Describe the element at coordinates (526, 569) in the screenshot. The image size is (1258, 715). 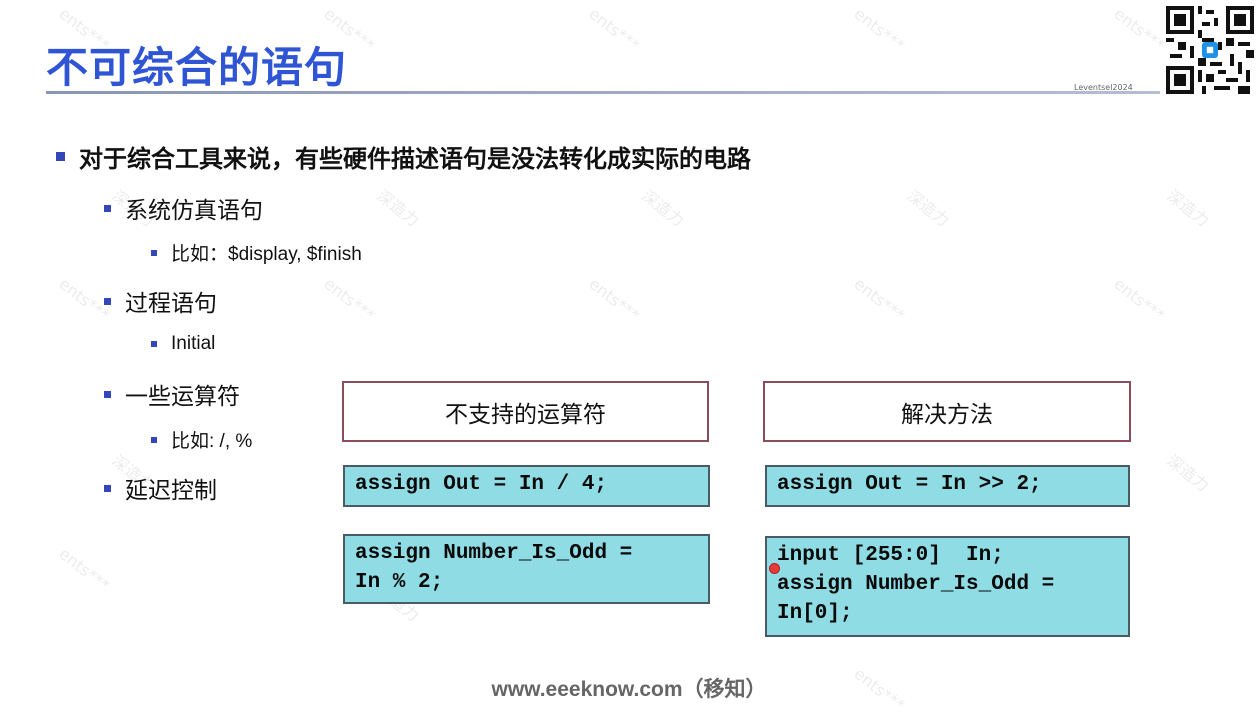
I see `unsupported-code-modulo: assign Number_Is_Odd = In % 2;` at that location.